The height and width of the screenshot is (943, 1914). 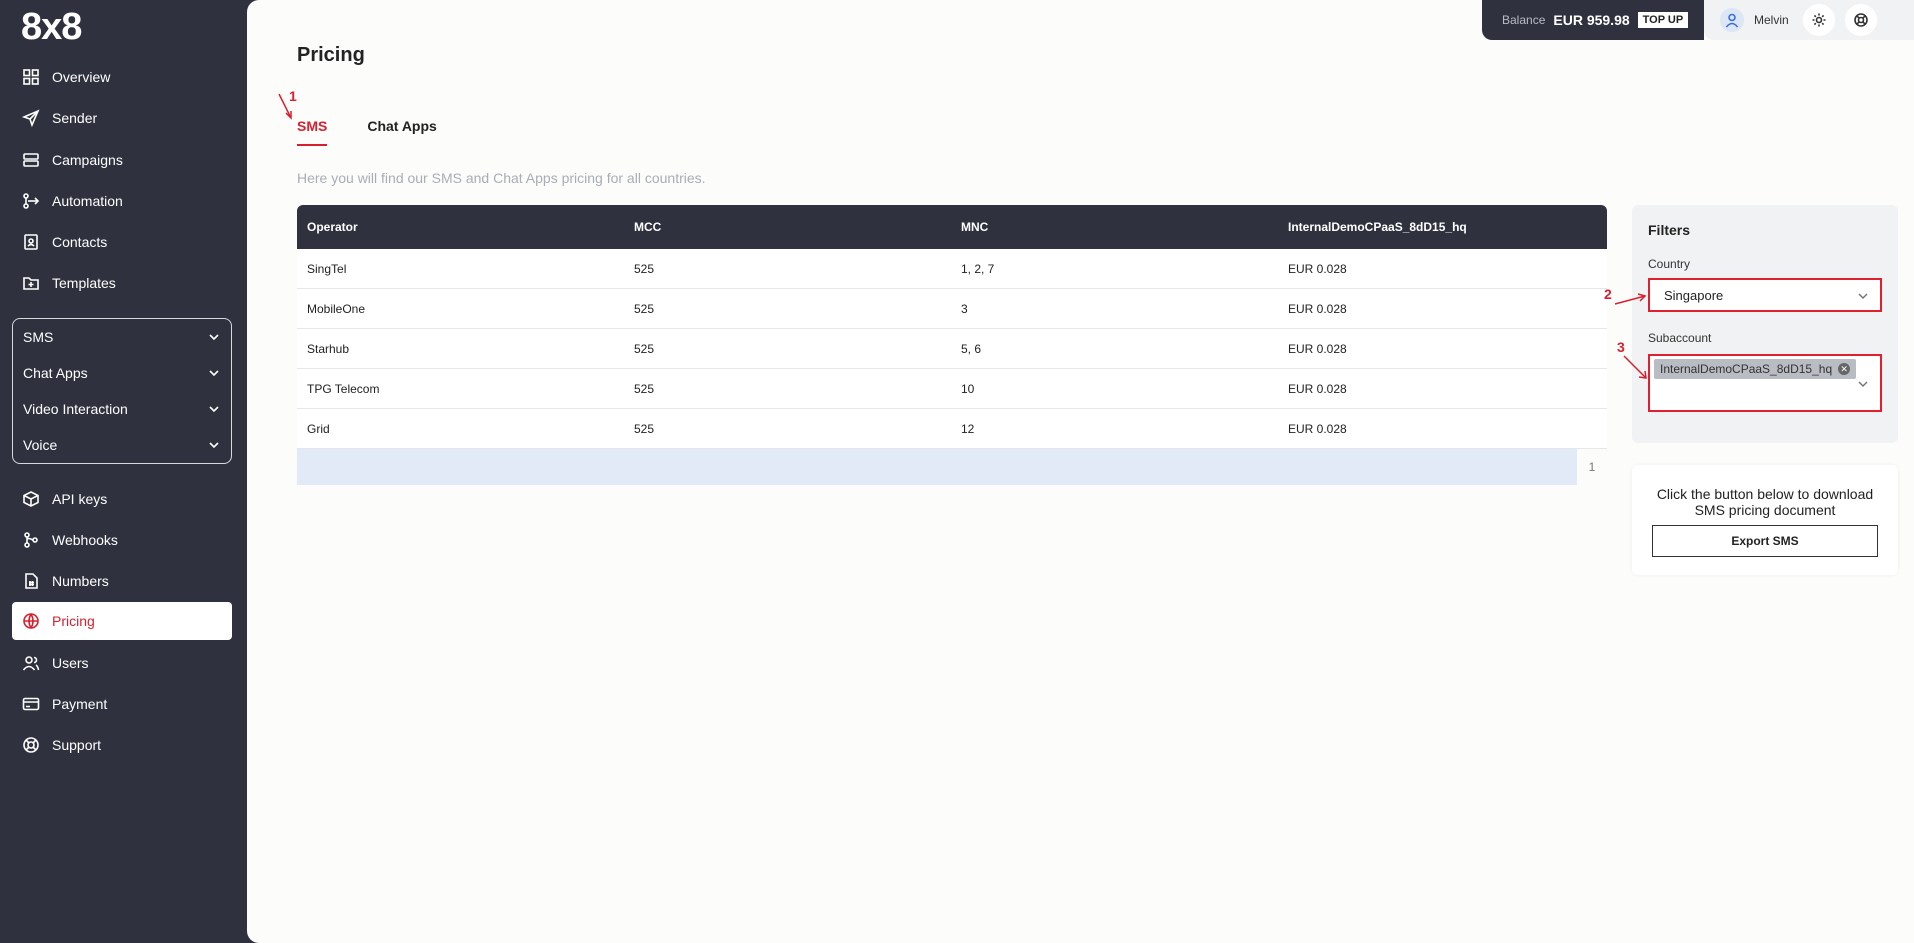 I want to click on sidebar-item-label: API keys, so click(x=80, y=499).